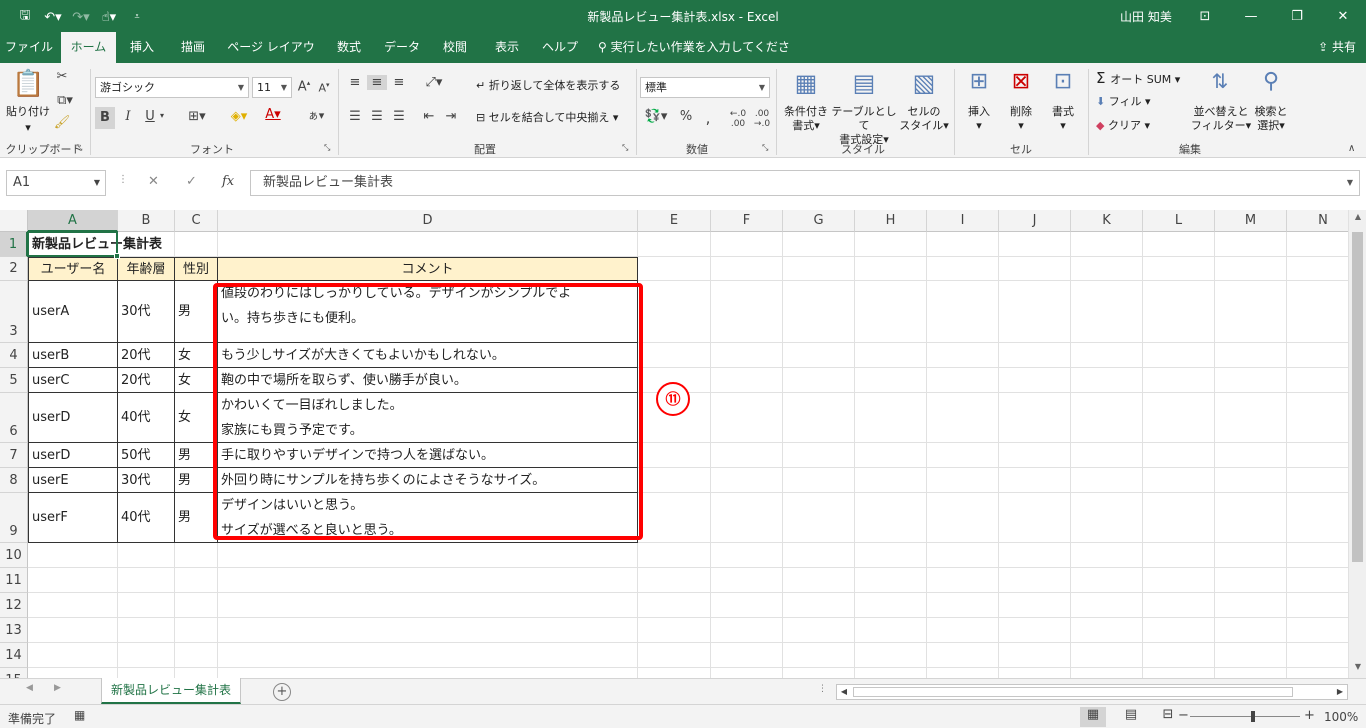 The height and width of the screenshot is (728, 1366). I want to click on underline-dropdown-icon: ▾, so click(162, 115).